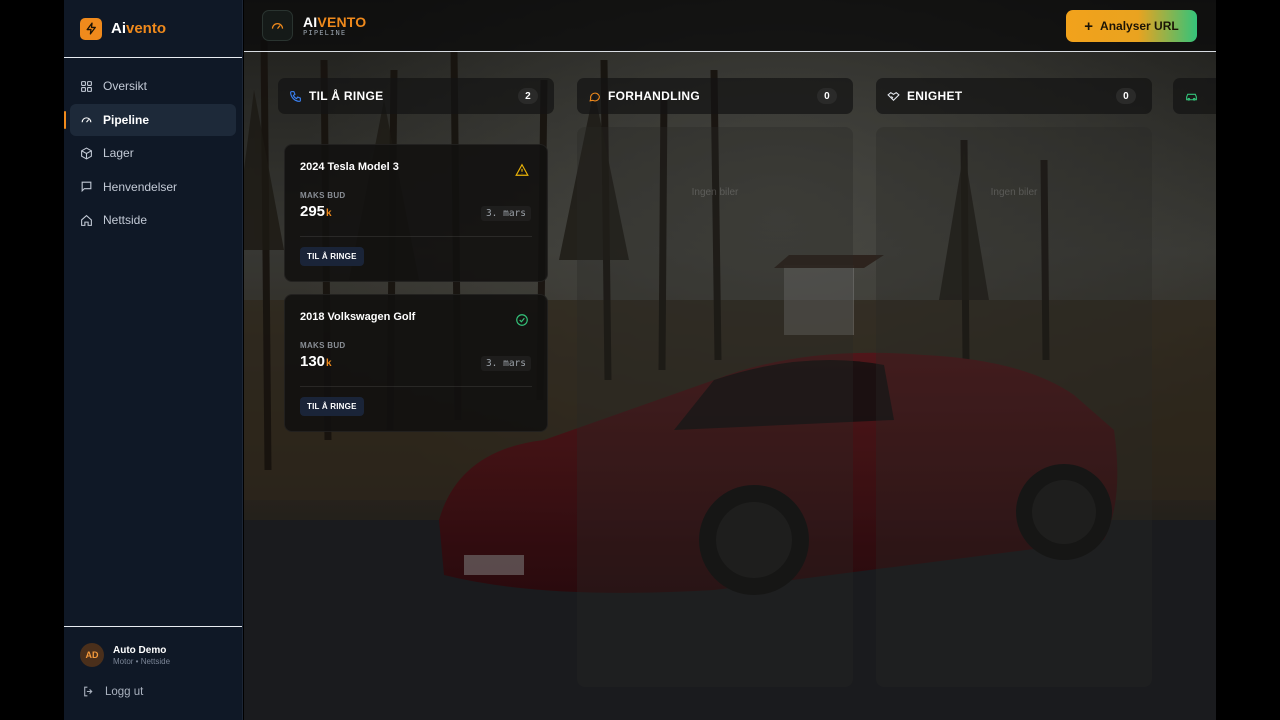  What do you see at coordinates (142, 661) in the screenshot?
I see `user-subtitle: Motor • Nettside` at bounding box center [142, 661].